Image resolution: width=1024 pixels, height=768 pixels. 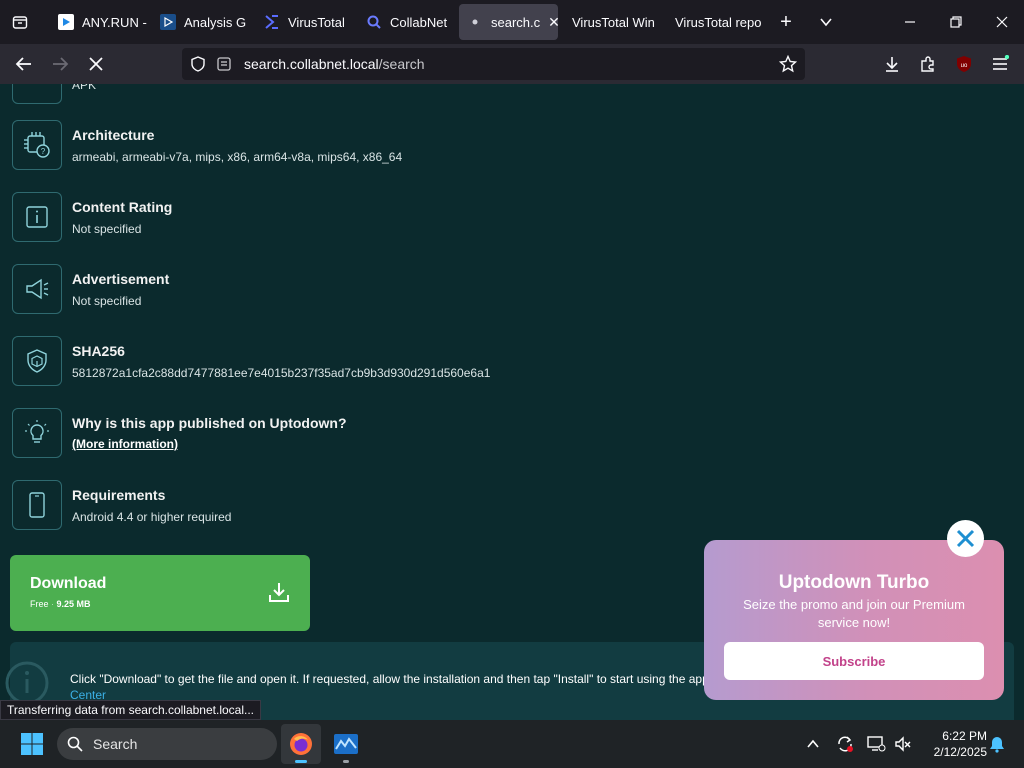 What do you see at coordinates (903, 744) in the screenshot?
I see `volume-muted-icon` at bounding box center [903, 744].